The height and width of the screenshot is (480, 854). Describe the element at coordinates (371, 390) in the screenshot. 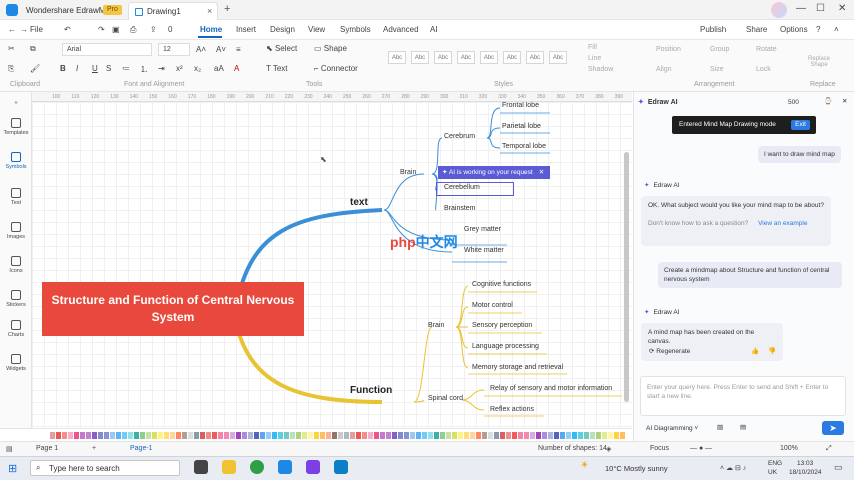

I see `branch-function-node: Function` at that location.